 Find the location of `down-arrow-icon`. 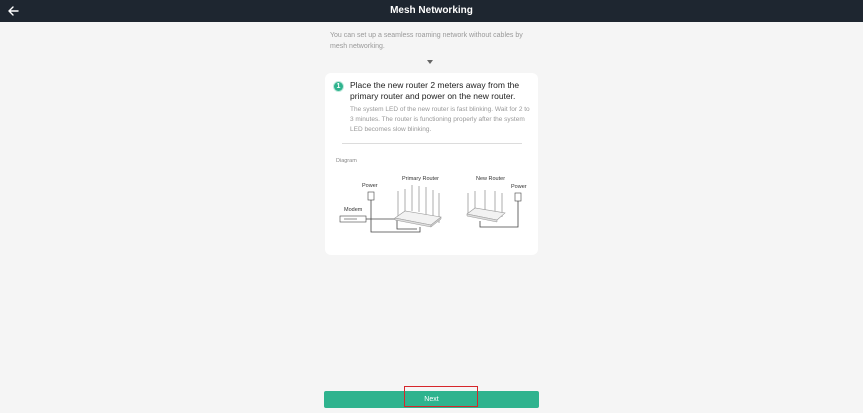

down-arrow-icon is located at coordinates (430, 62).